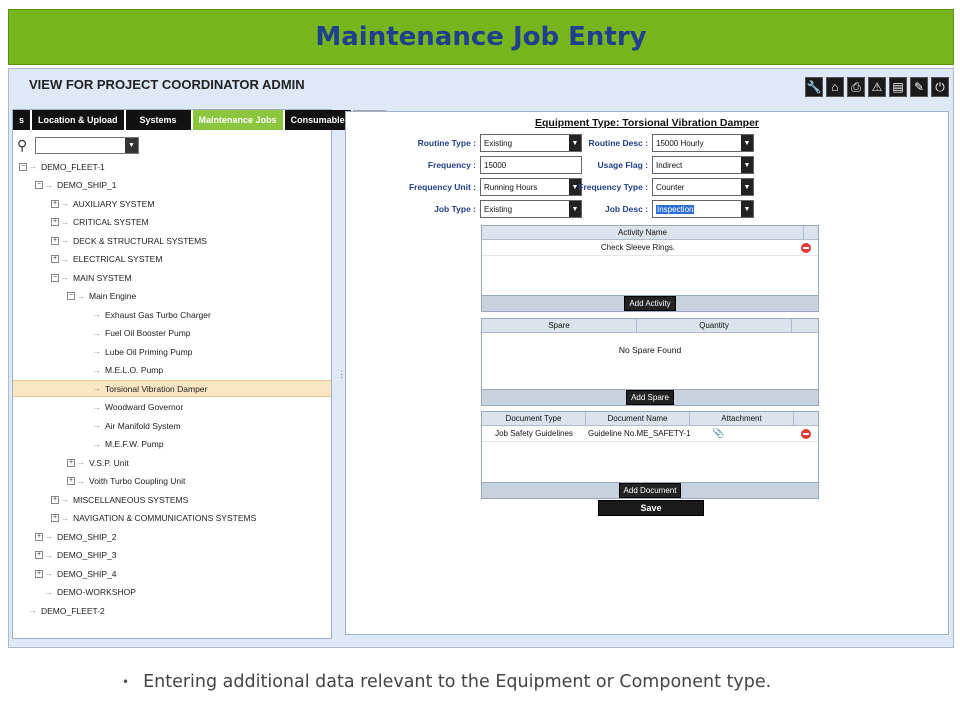  I want to click on tree-node: + → MISCELLANEOUS SYSTEMS, so click(119, 499).